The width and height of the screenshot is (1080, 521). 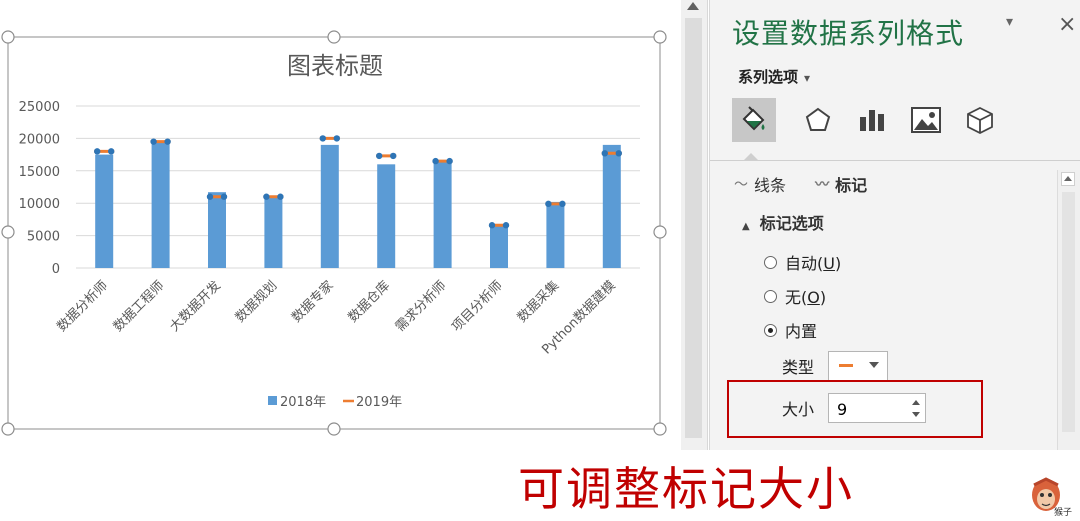 I want to click on x-tick-label: 大数据开发, so click(x=195, y=306).